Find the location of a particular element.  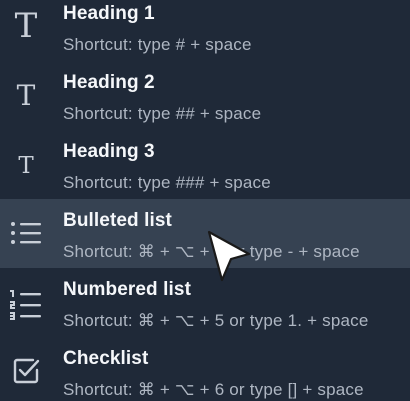

menu-item-title: Numbered list is located at coordinates (127, 289).